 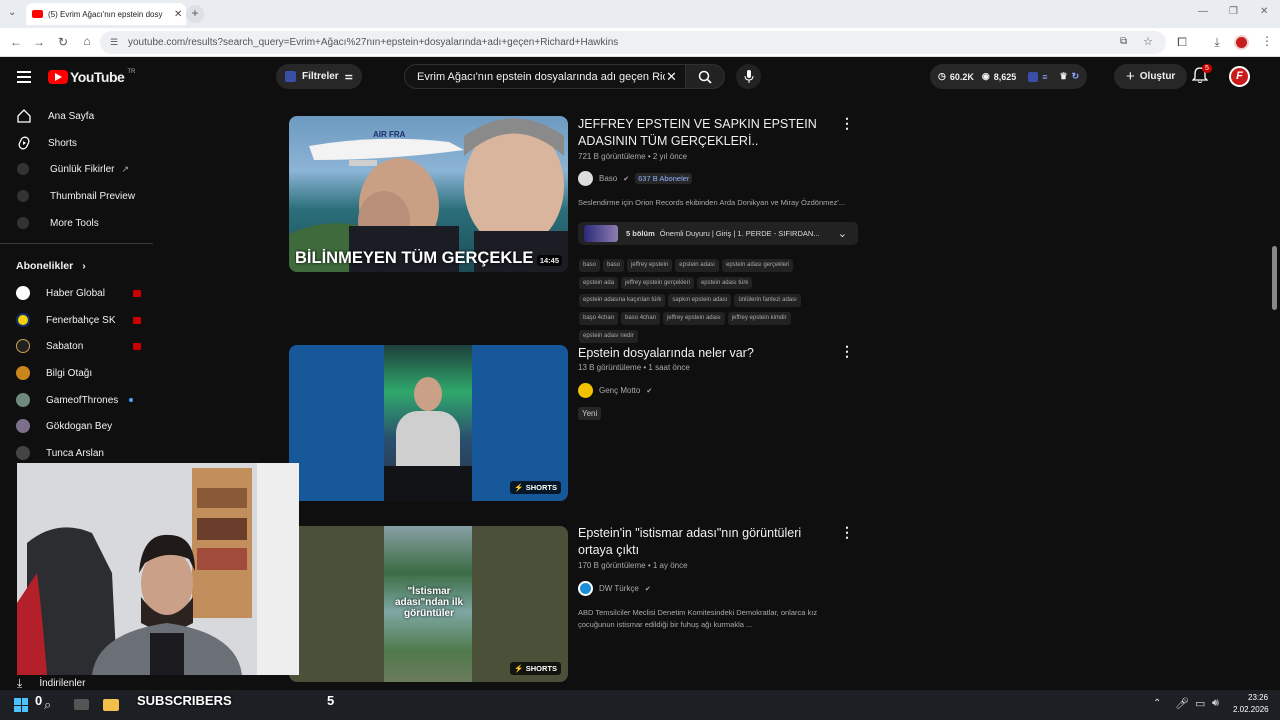 What do you see at coordinates (724, 283) in the screenshot?
I see `tag-chip: epstein adası türk` at bounding box center [724, 283].